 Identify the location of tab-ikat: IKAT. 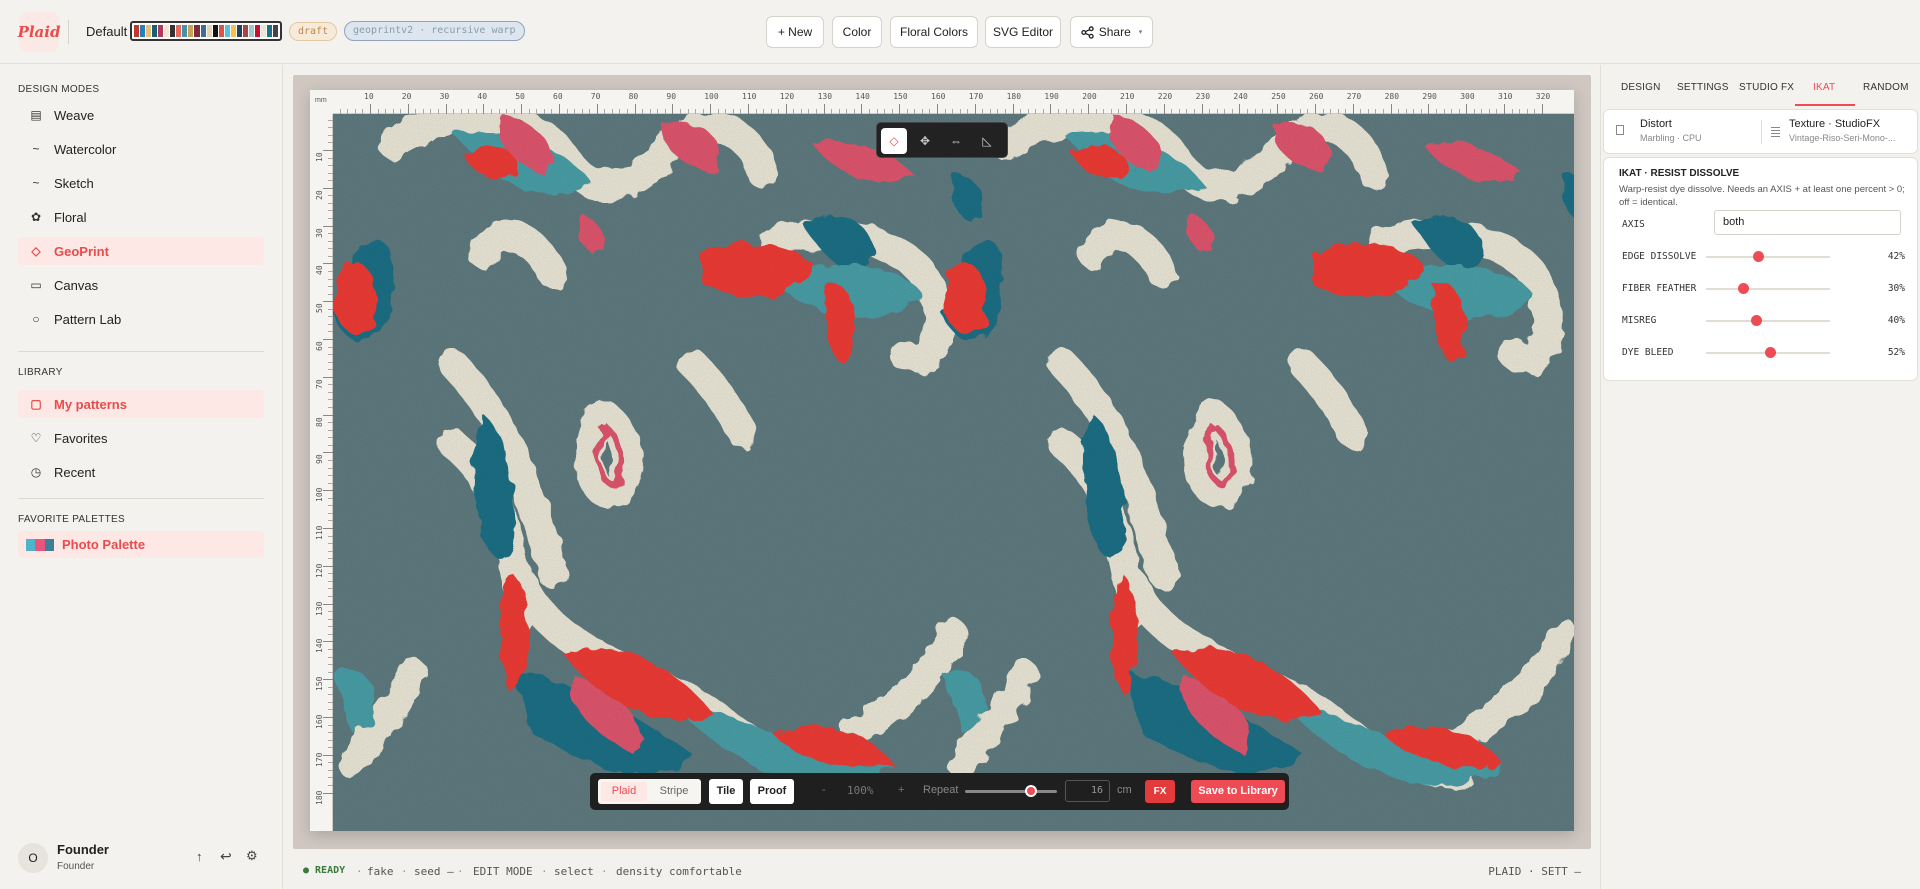
(1824, 87).